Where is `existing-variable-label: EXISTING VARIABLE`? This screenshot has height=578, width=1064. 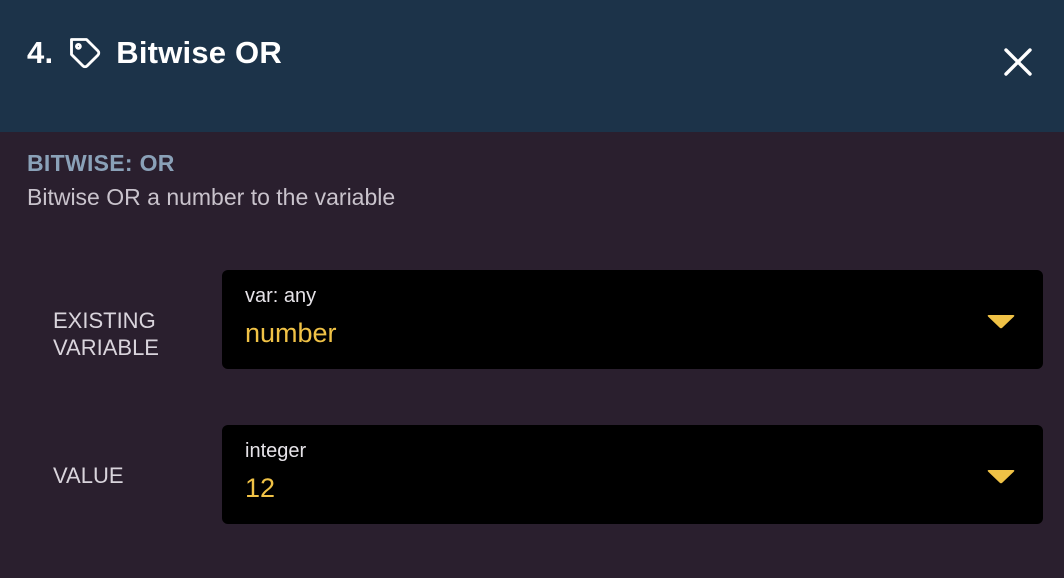 existing-variable-label: EXISTING VARIABLE is located at coordinates (106, 334).